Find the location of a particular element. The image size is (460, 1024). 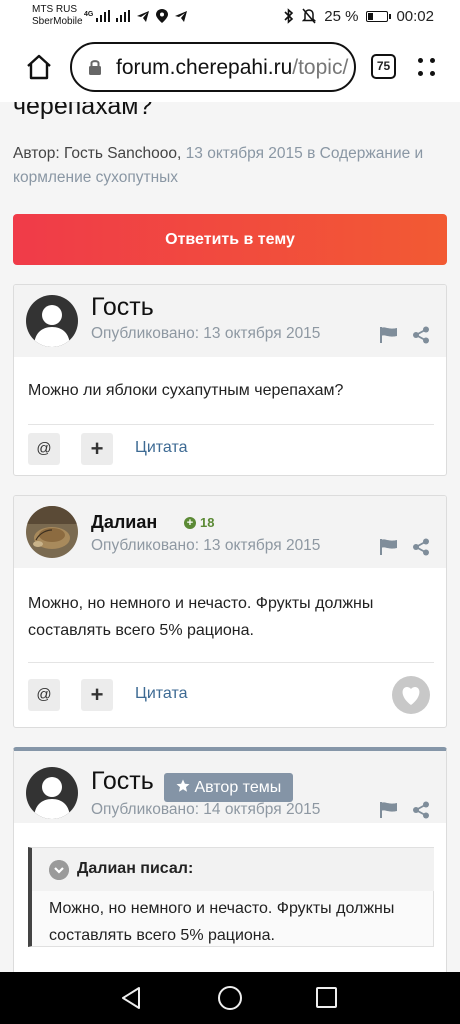

status-icons-left is located at coordinates (142, 16).